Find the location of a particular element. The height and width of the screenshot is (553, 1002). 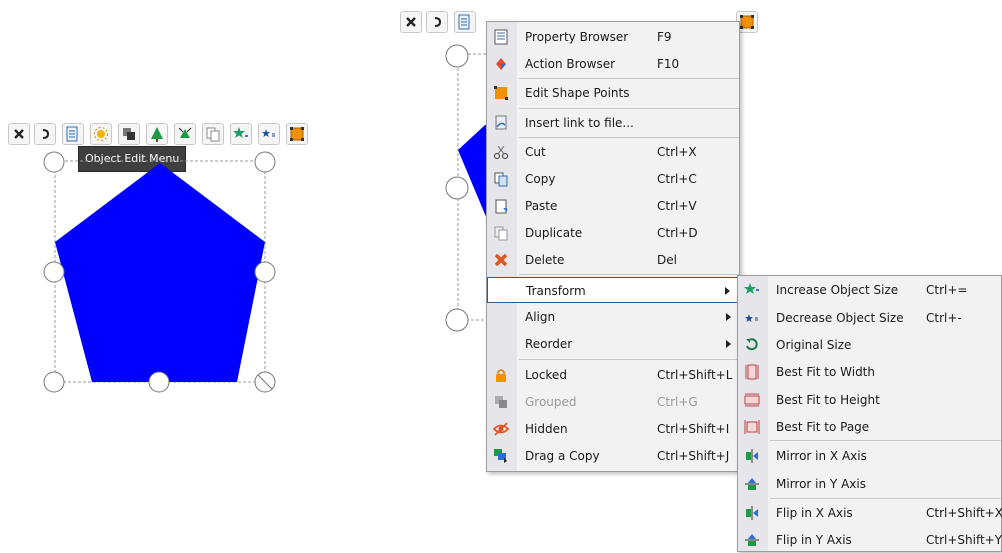

menu-item-property-browser: Property Browser F9 is located at coordinates (613, 37).